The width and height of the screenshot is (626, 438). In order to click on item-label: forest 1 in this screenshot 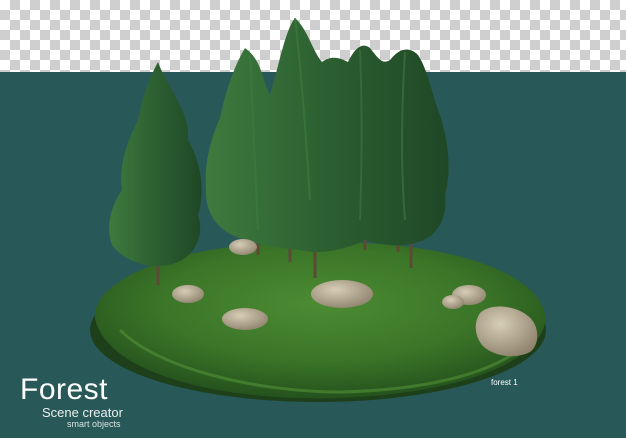, I will do `click(504, 382)`.